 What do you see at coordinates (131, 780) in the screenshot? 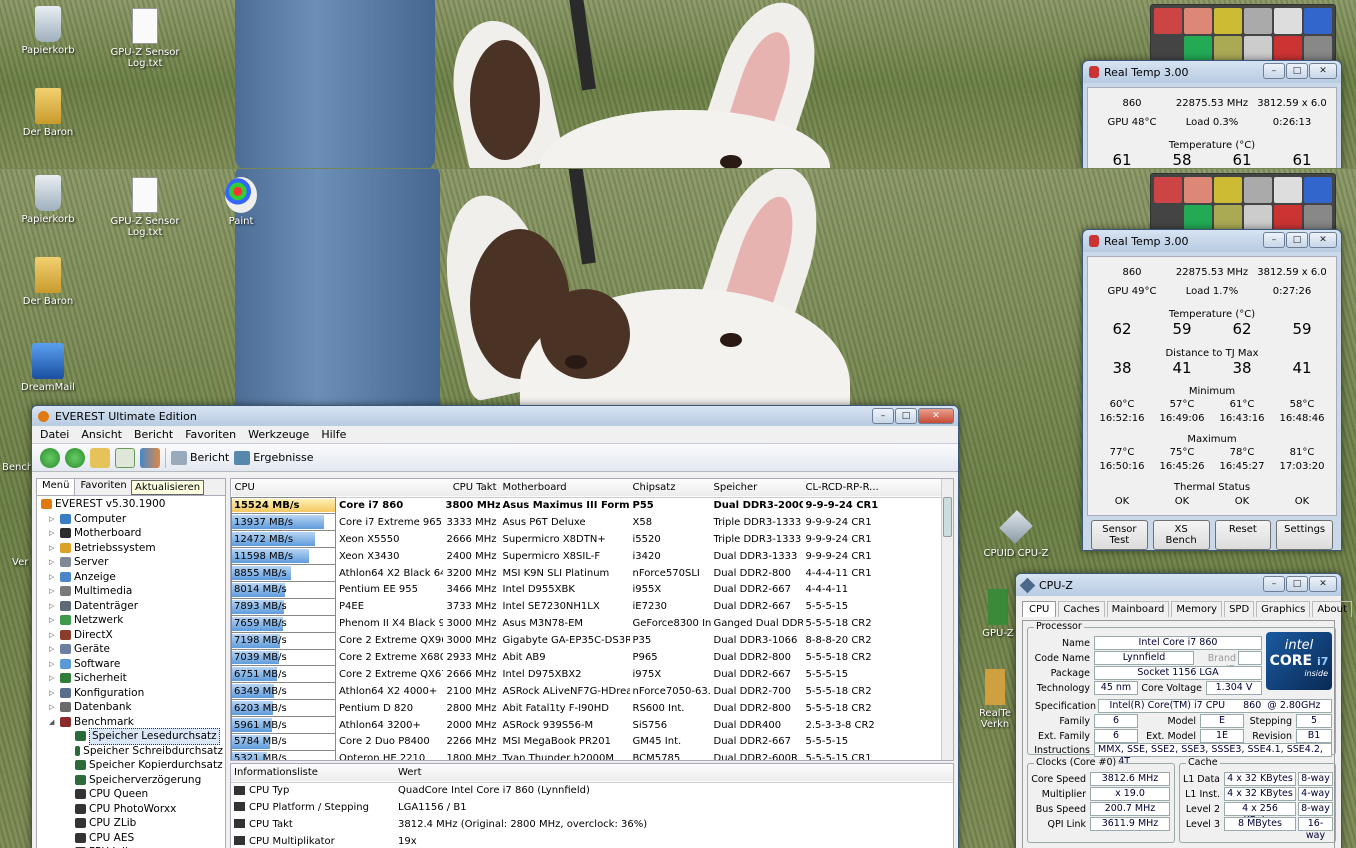
I see `tree-item: Speicherverzögerung` at bounding box center [131, 780].